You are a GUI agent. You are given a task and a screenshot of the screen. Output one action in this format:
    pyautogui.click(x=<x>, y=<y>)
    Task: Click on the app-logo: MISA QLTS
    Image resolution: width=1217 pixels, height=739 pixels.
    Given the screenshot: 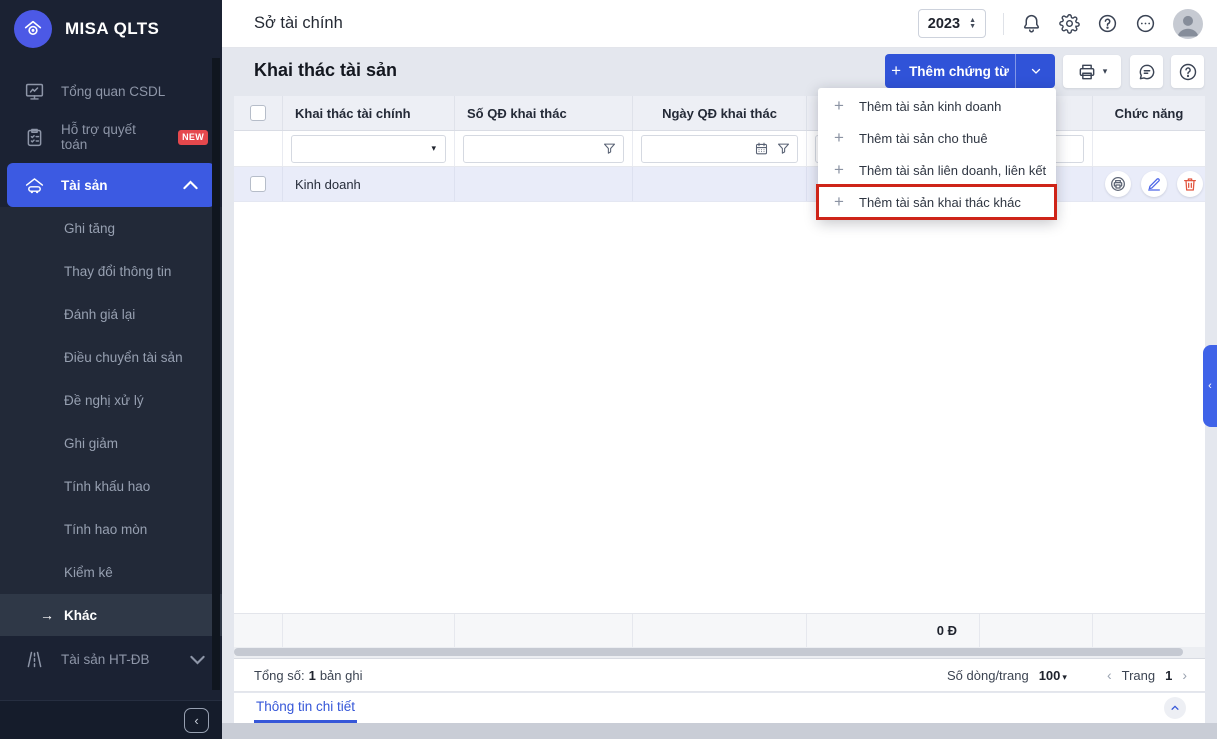 What is the action you would take?
    pyautogui.click(x=111, y=29)
    